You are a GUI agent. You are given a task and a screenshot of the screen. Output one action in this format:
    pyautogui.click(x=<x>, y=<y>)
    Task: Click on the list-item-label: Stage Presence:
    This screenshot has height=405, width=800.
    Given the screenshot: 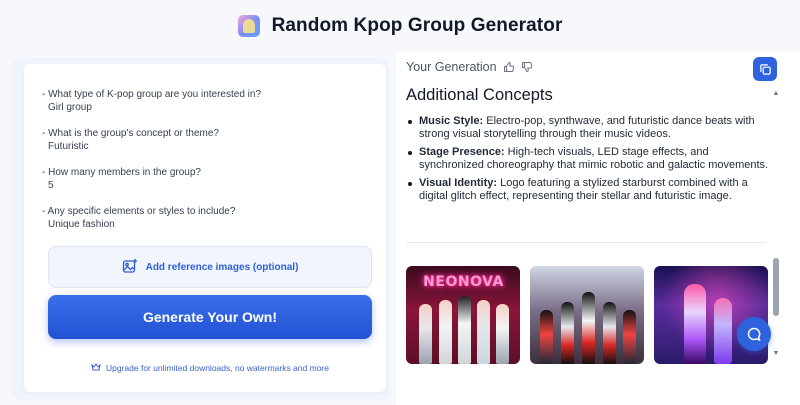 What is the action you would take?
    pyautogui.click(x=462, y=152)
    